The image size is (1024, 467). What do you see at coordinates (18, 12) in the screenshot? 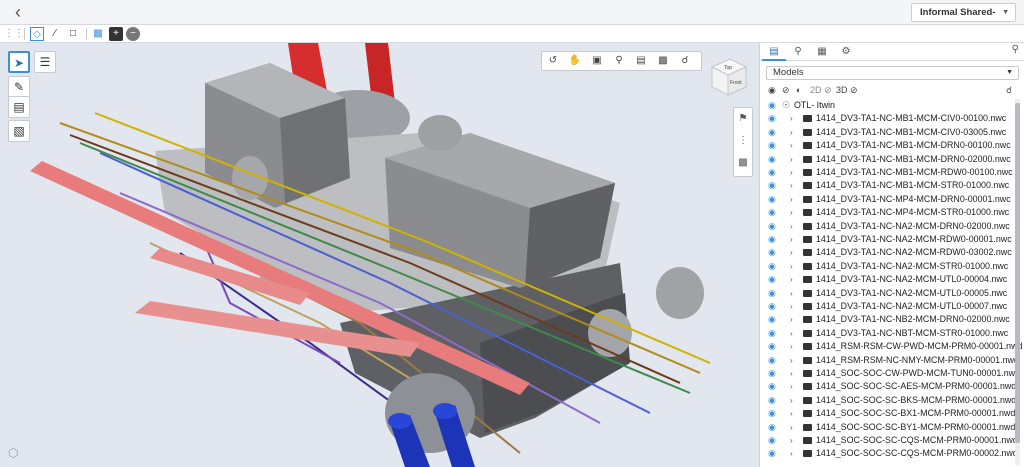
I see `back-button: ‹` at bounding box center [18, 12].